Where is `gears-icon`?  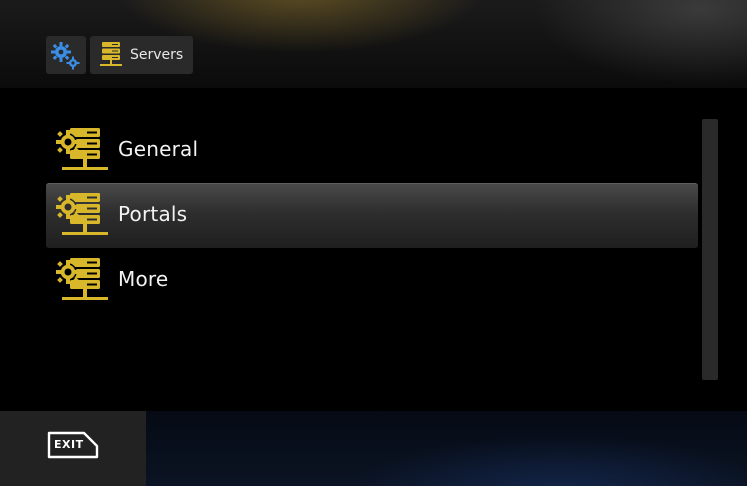
gears-icon is located at coordinates (65, 56).